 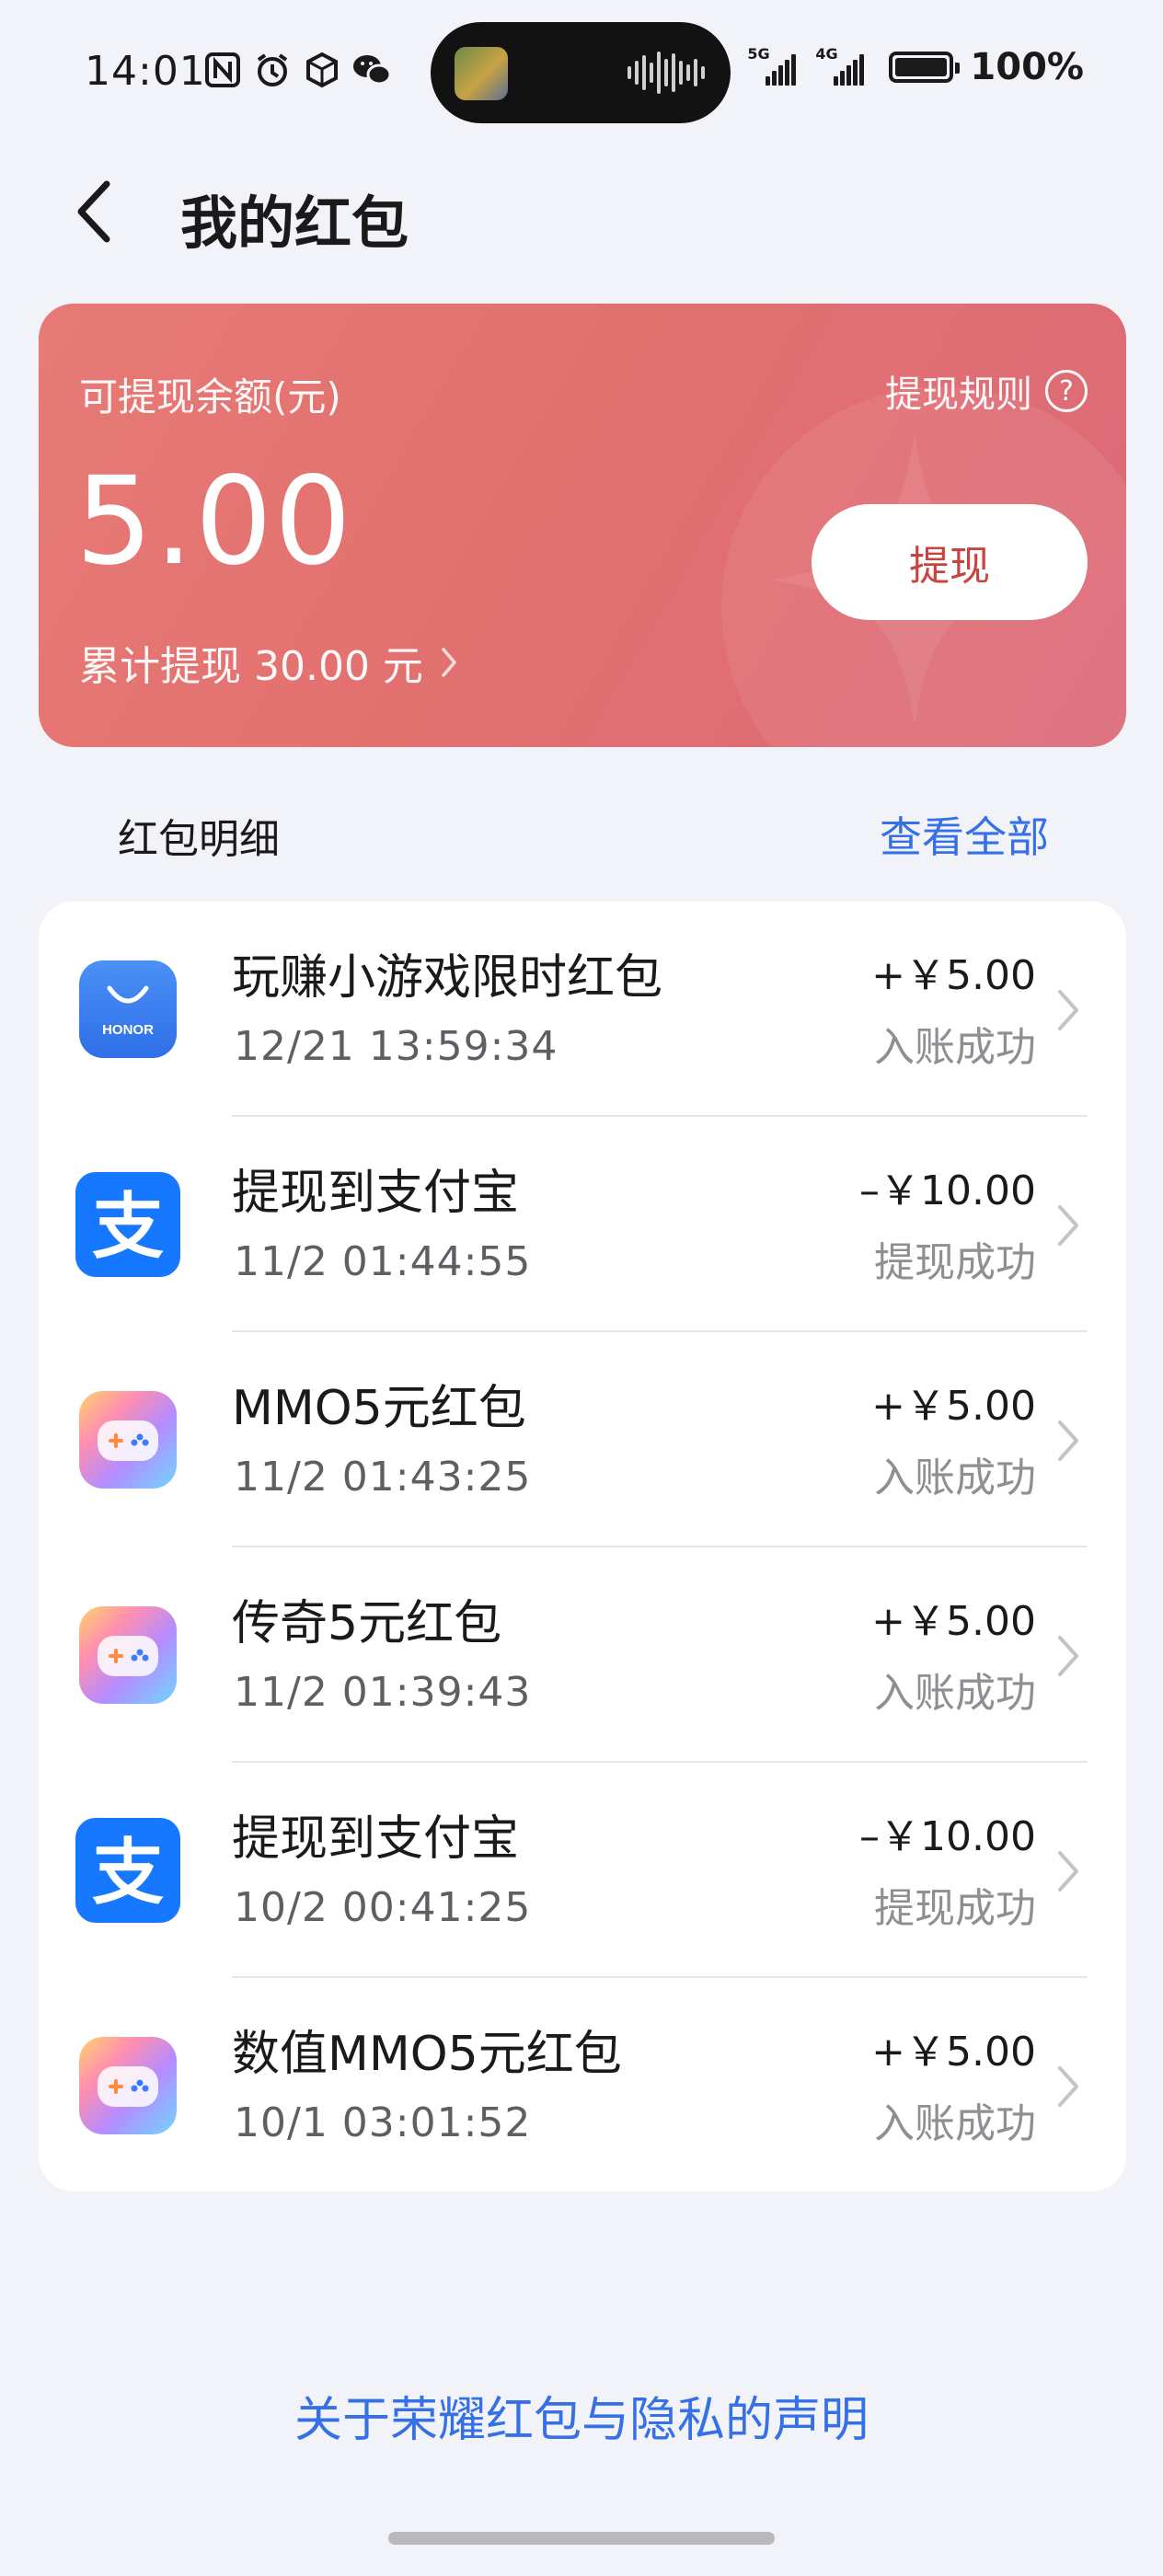 I want to click on signal-5g-label: 5G, so click(x=759, y=54).